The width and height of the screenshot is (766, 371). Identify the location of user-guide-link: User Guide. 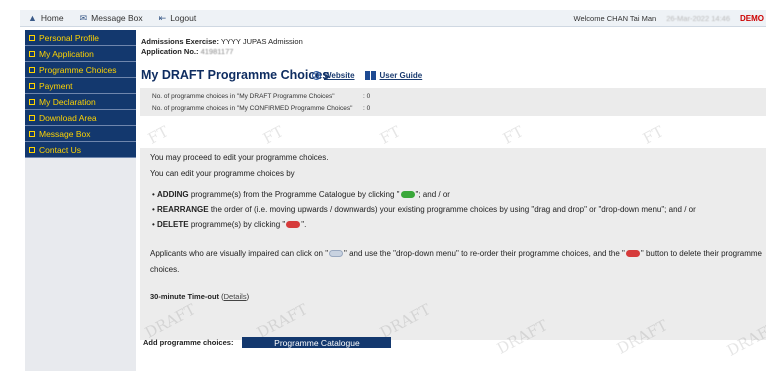
(393, 75).